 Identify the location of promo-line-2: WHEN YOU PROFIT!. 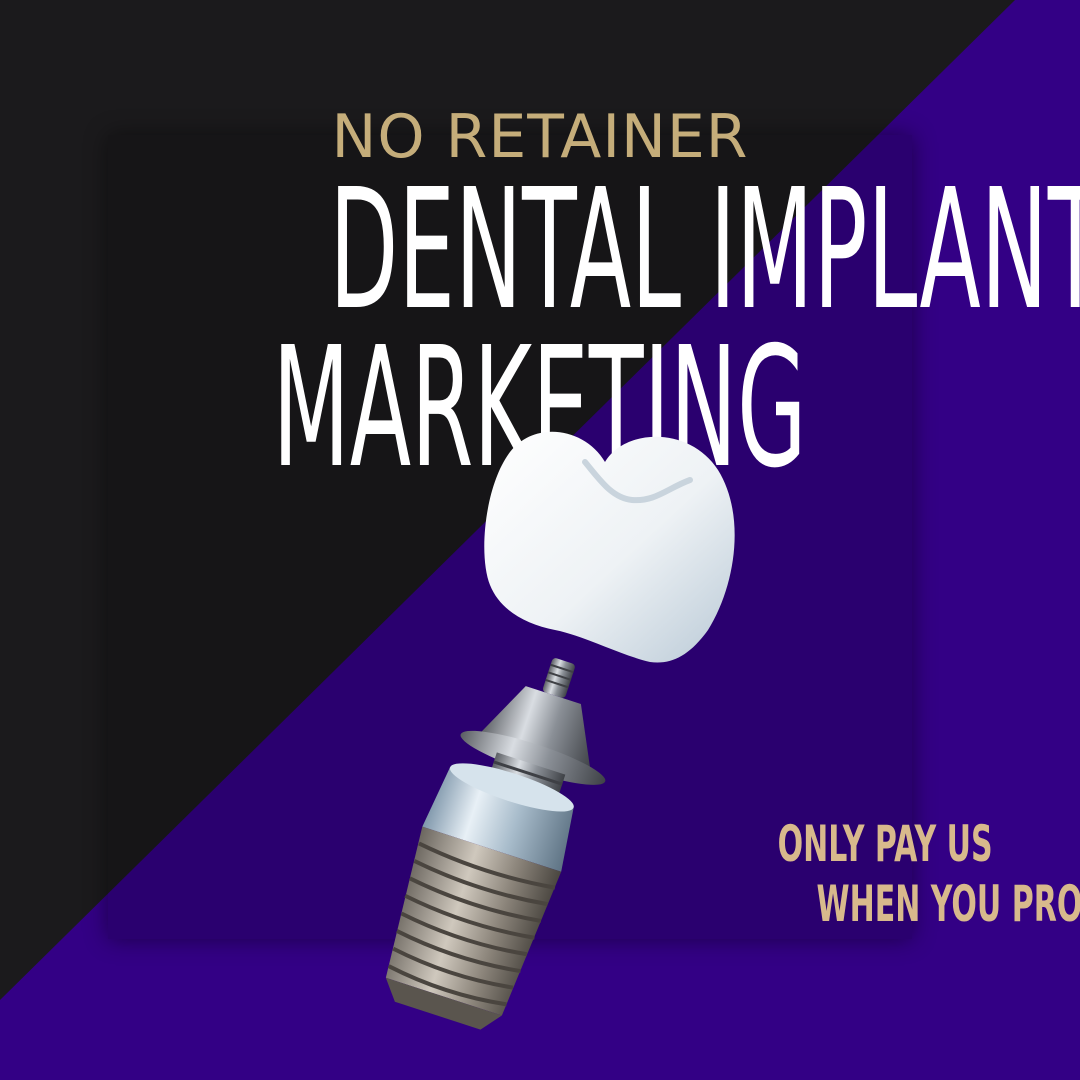
(893, 904).